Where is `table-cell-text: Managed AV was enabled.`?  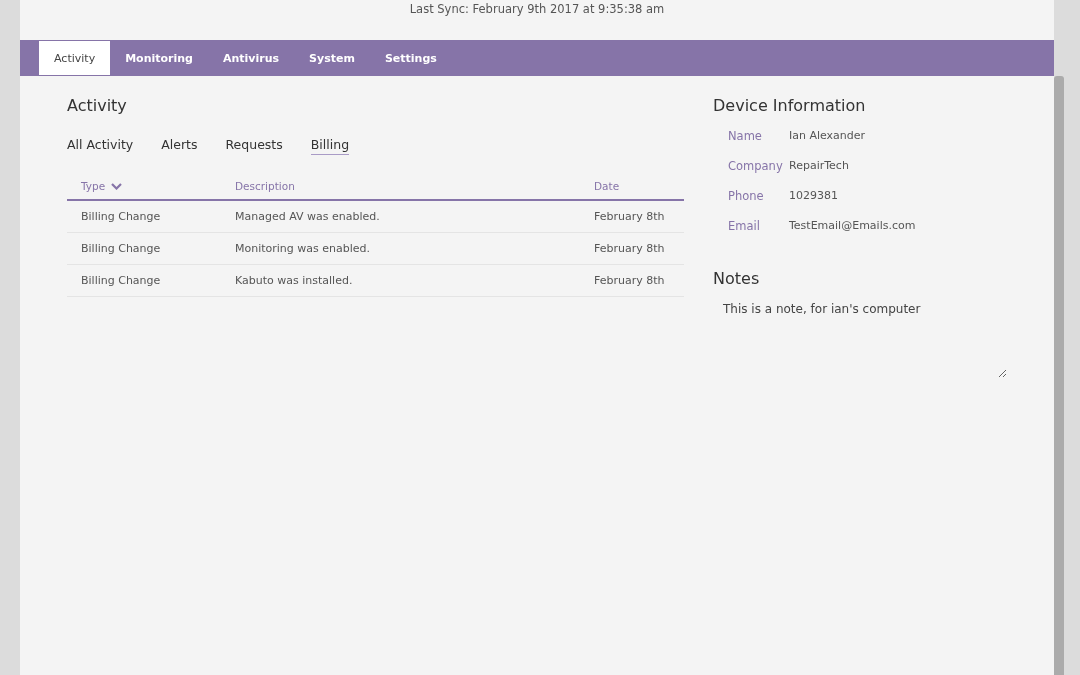 table-cell-text: Managed AV was enabled. is located at coordinates (308, 216).